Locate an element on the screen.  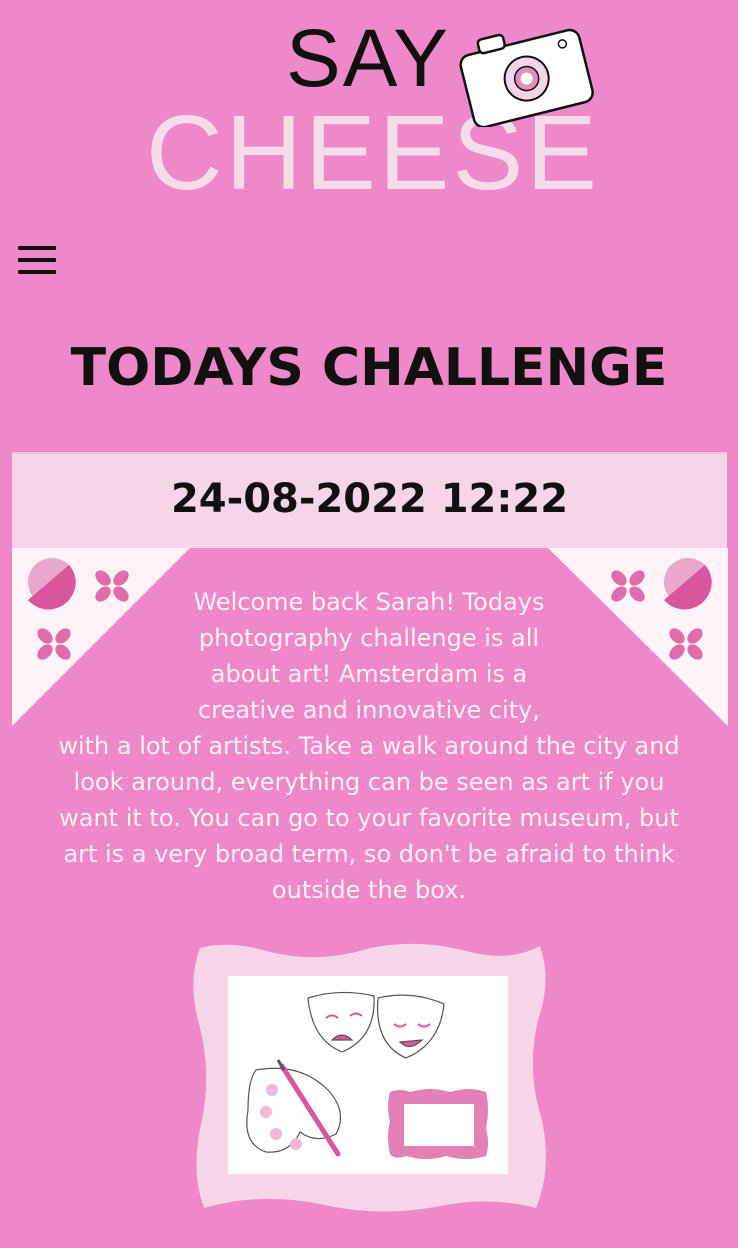
challenge-datetime: 24-08-2022 12:22 is located at coordinates (369, 499).